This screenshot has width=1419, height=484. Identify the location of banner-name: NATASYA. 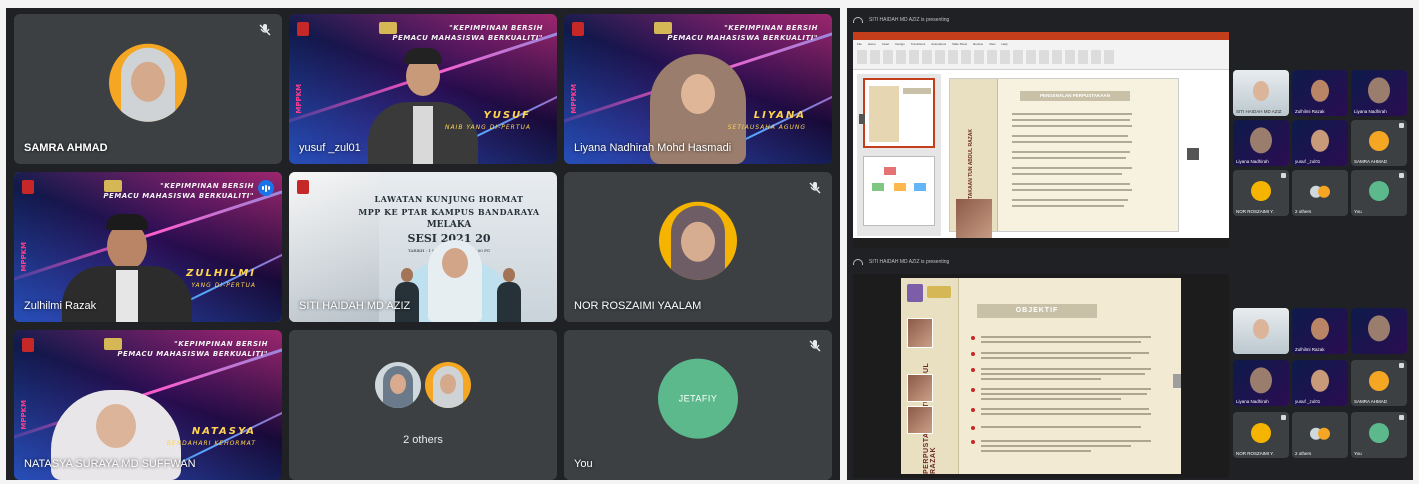
(223, 431).